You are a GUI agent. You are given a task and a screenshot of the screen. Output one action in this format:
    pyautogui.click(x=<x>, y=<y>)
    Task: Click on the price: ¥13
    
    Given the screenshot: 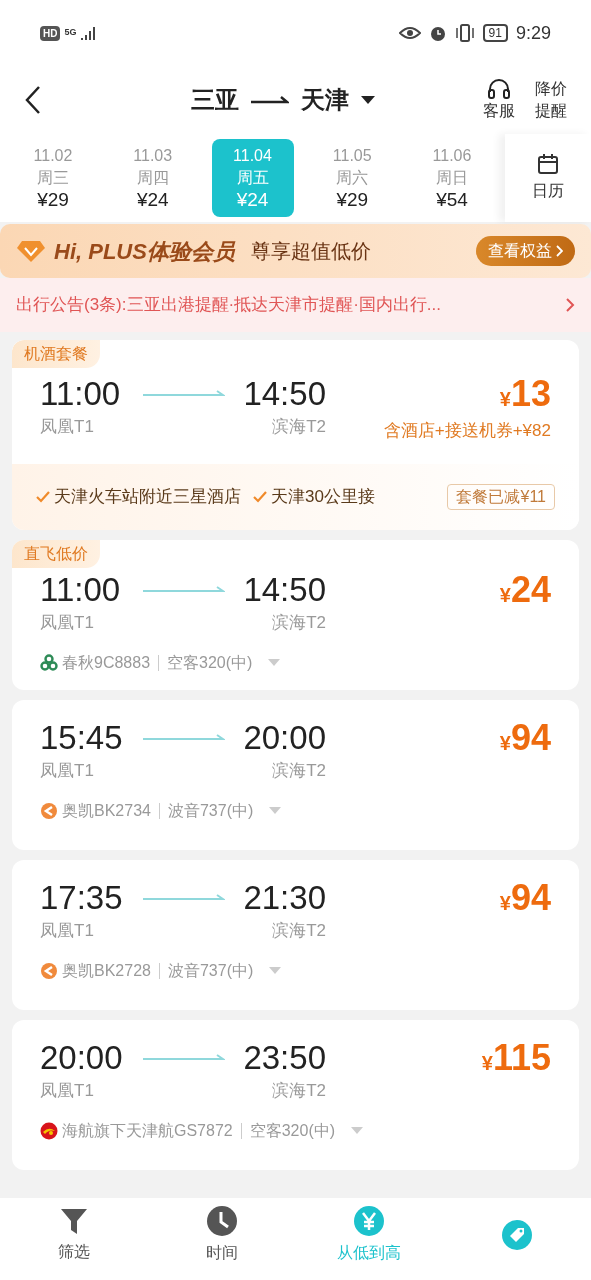 What is the action you would take?
    pyautogui.click(x=525, y=394)
    